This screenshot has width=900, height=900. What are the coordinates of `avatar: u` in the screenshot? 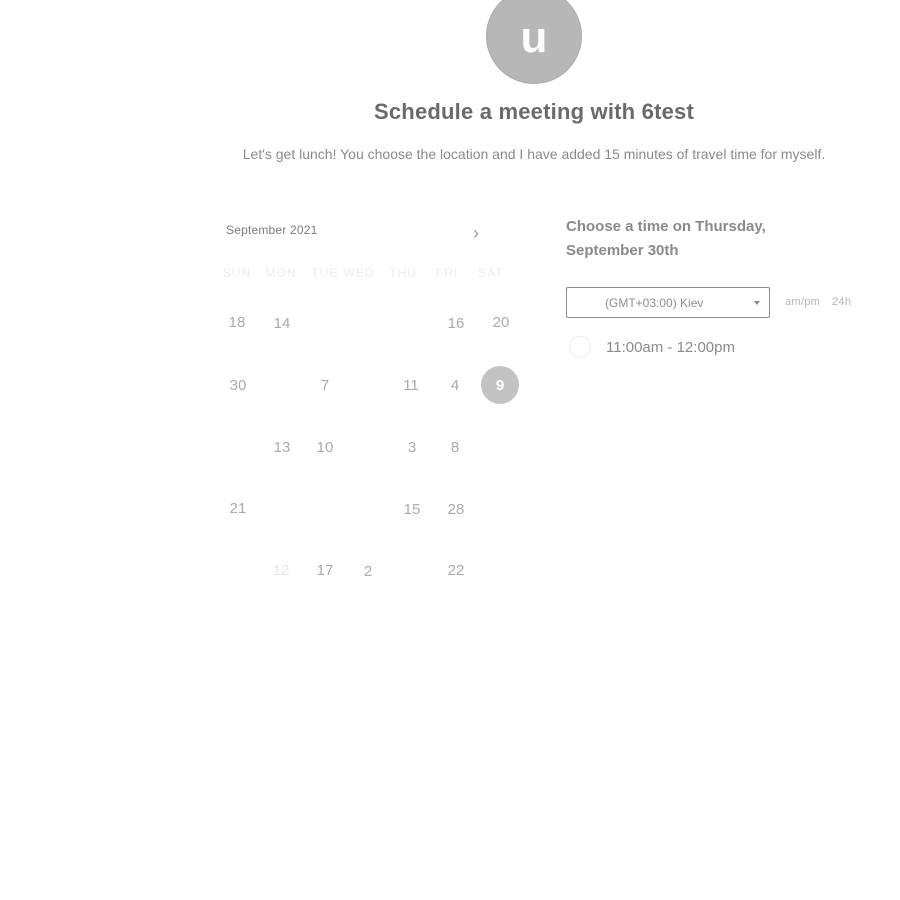 It's located at (534, 42).